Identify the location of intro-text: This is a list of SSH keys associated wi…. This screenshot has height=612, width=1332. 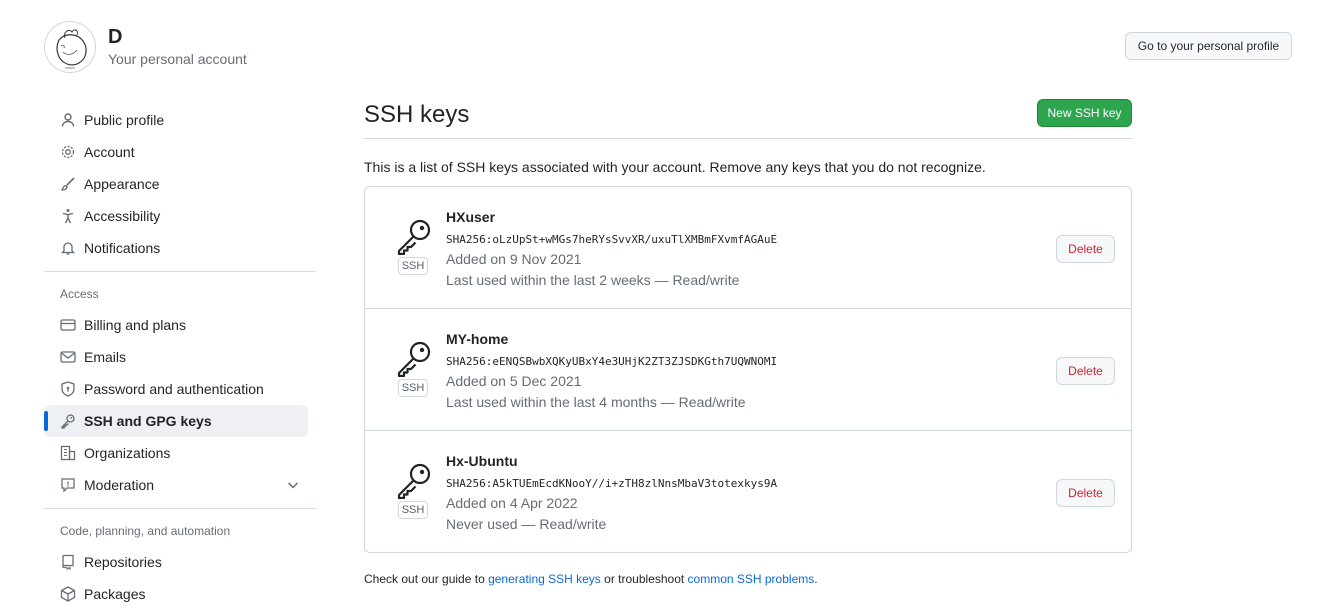
(675, 167).